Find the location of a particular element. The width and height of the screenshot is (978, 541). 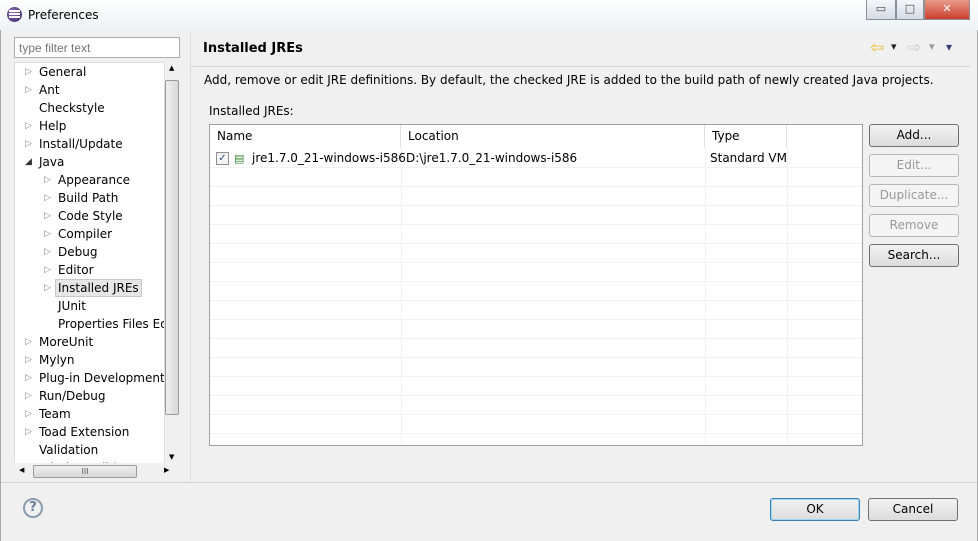

filter-input is located at coordinates (97, 47).